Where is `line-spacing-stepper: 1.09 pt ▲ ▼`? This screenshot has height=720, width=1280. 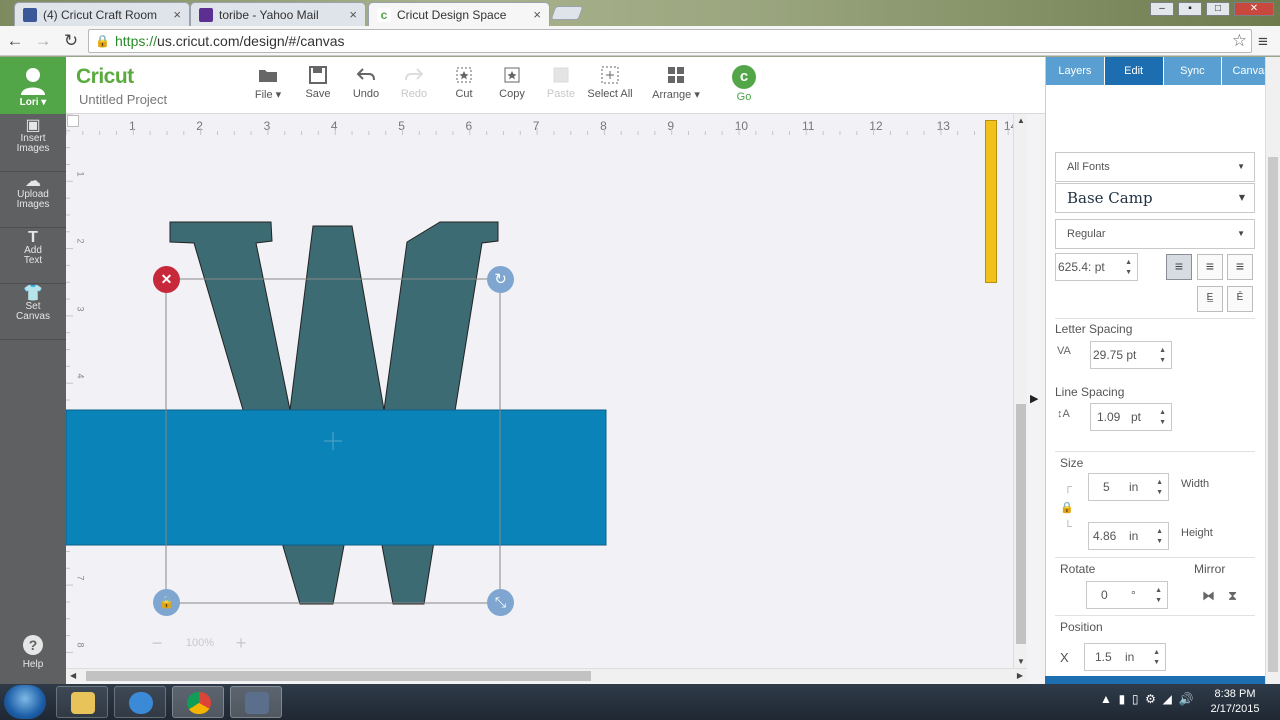 line-spacing-stepper: 1.09 pt ▲ ▼ is located at coordinates (1131, 417).